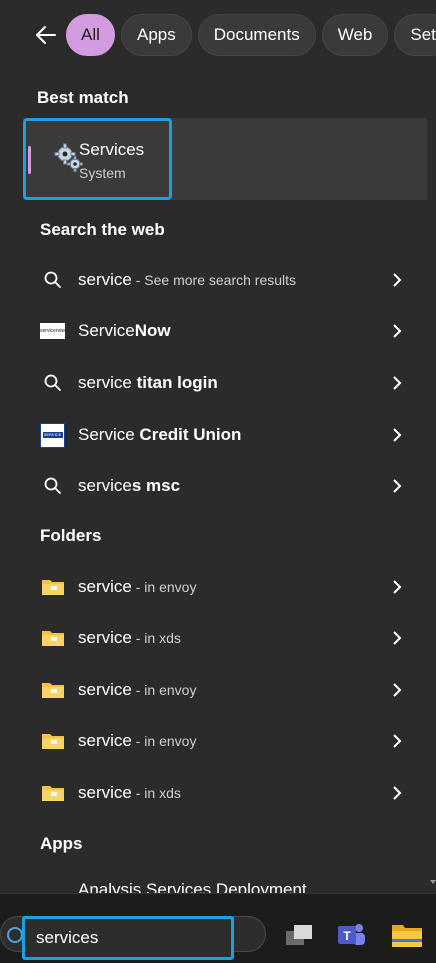 Image resolution: width=436 pixels, height=963 pixels. What do you see at coordinates (61, 843) in the screenshot?
I see `apps-header: Apps` at bounding box center [61, 843].